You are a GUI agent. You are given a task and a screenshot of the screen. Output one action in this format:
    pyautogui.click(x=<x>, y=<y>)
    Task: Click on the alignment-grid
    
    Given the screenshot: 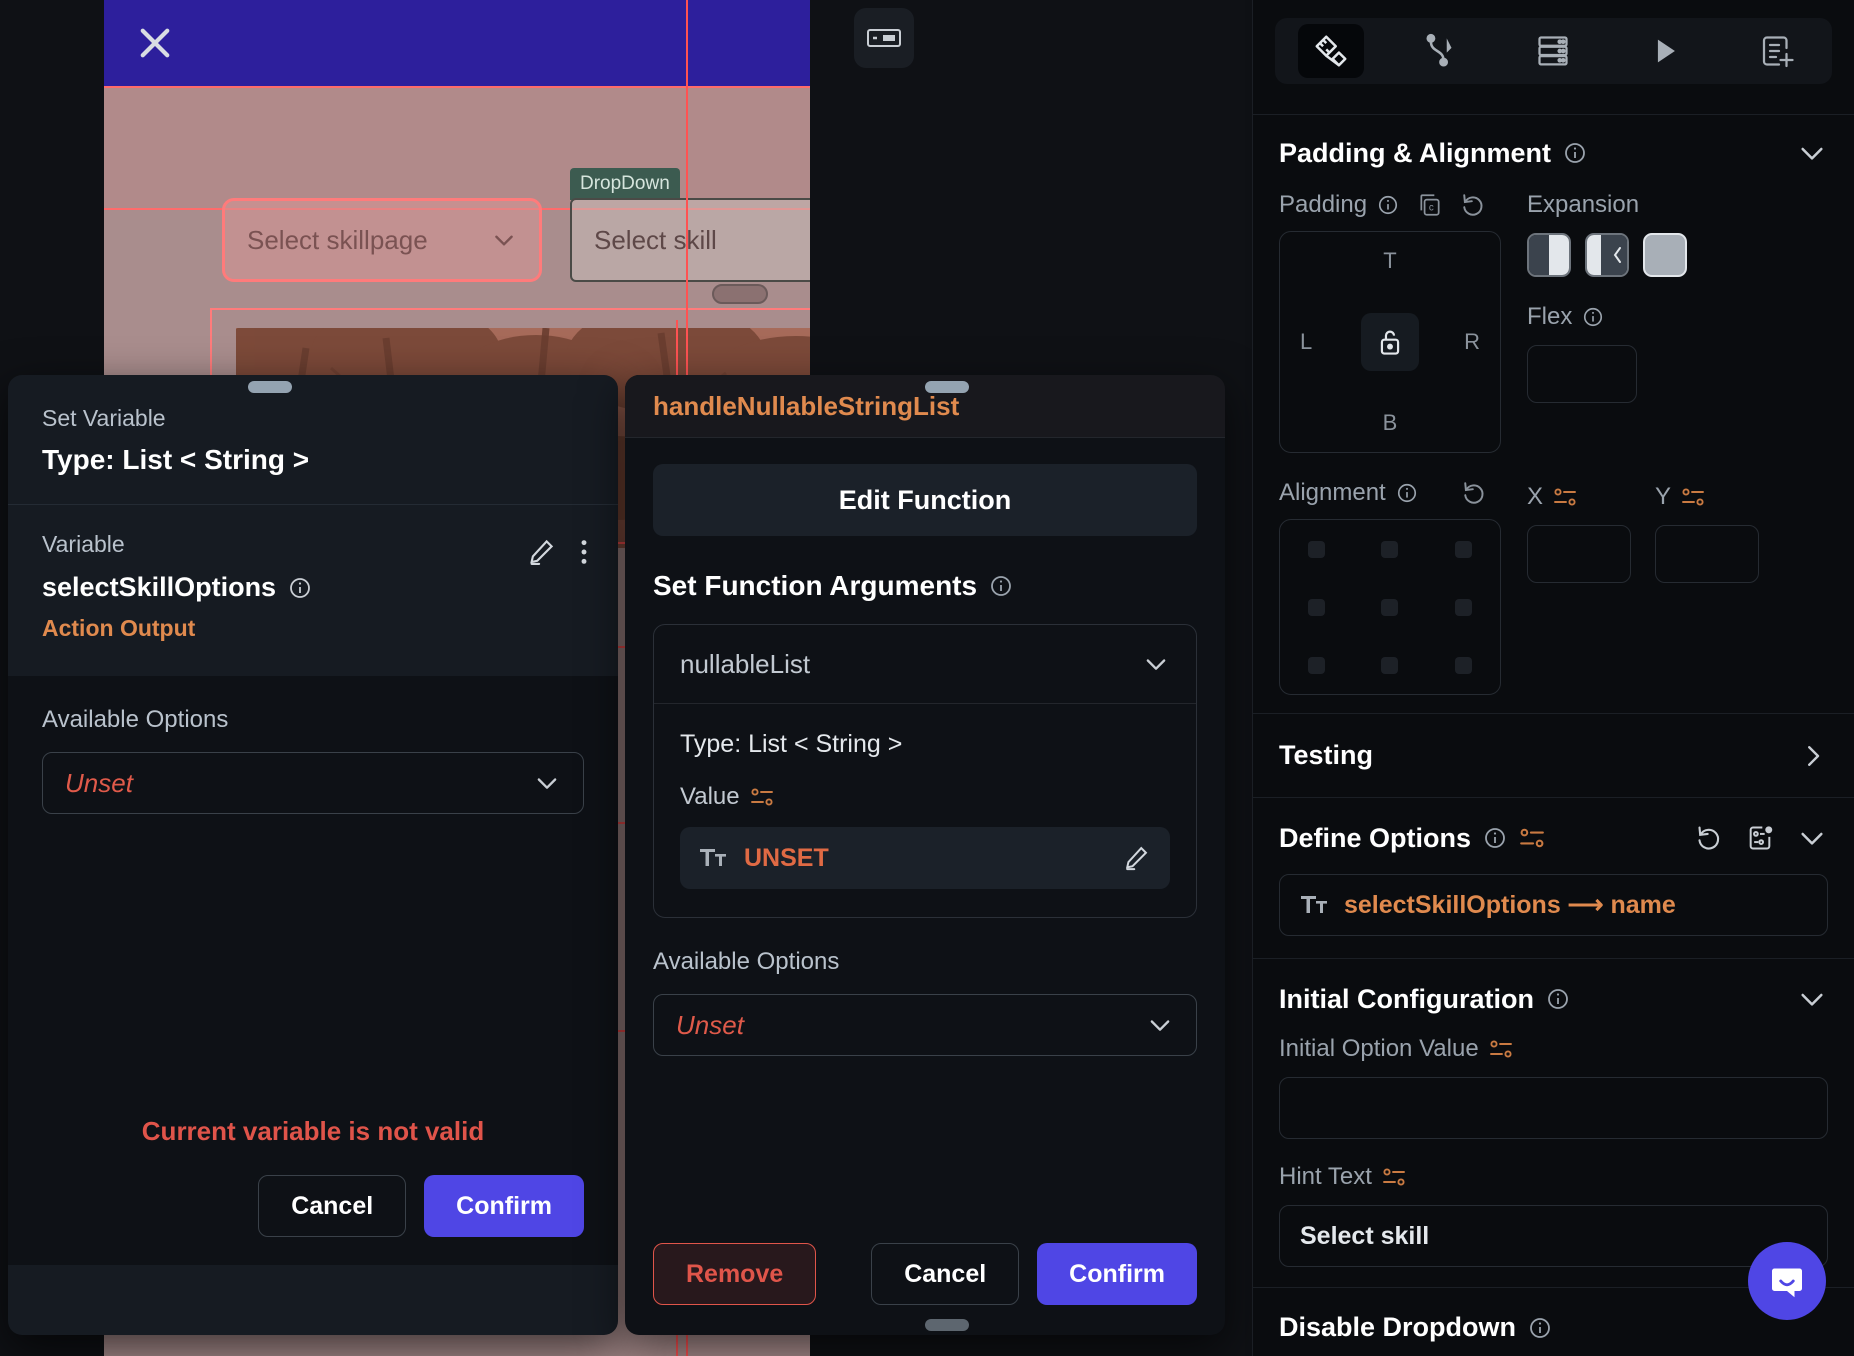 What is the action you would take?
    pyautogui.click(x=1390, y=607)
    